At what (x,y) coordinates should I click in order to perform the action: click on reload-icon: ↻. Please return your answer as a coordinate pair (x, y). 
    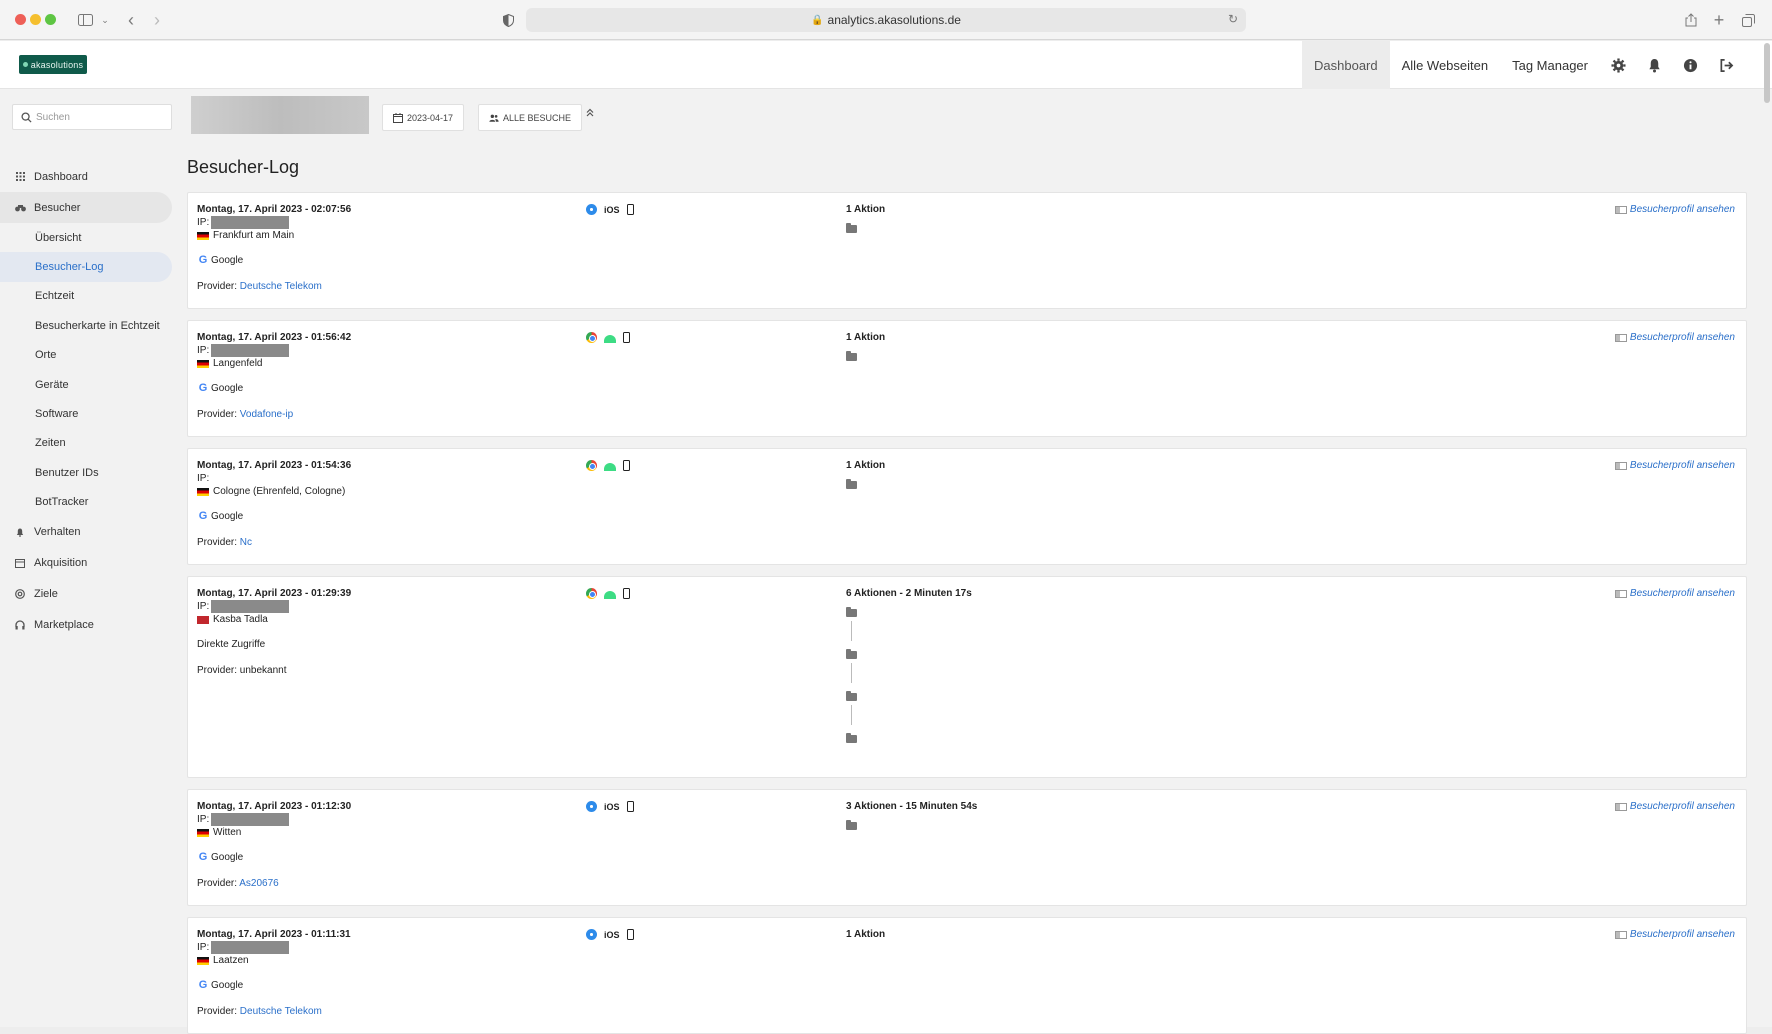
    Looking at the image, I should click on (1233, 19).